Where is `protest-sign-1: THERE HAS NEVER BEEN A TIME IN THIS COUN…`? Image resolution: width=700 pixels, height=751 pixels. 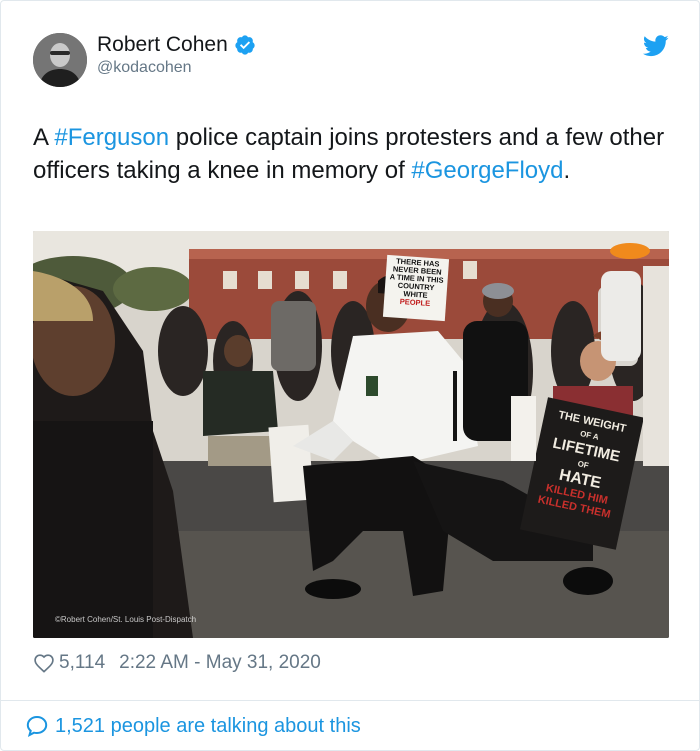 protest-sign-1: THERE HAS NEVER BEEN A TIME IN THIS COUN… is located at coordinates (416, 288).